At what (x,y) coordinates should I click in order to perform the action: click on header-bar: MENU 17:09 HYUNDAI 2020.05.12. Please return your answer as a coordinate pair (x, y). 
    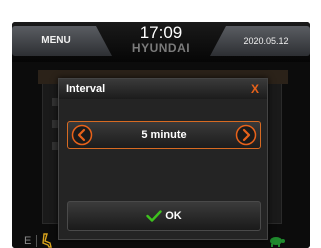
    Looking at the image, I should click on (161, 42).